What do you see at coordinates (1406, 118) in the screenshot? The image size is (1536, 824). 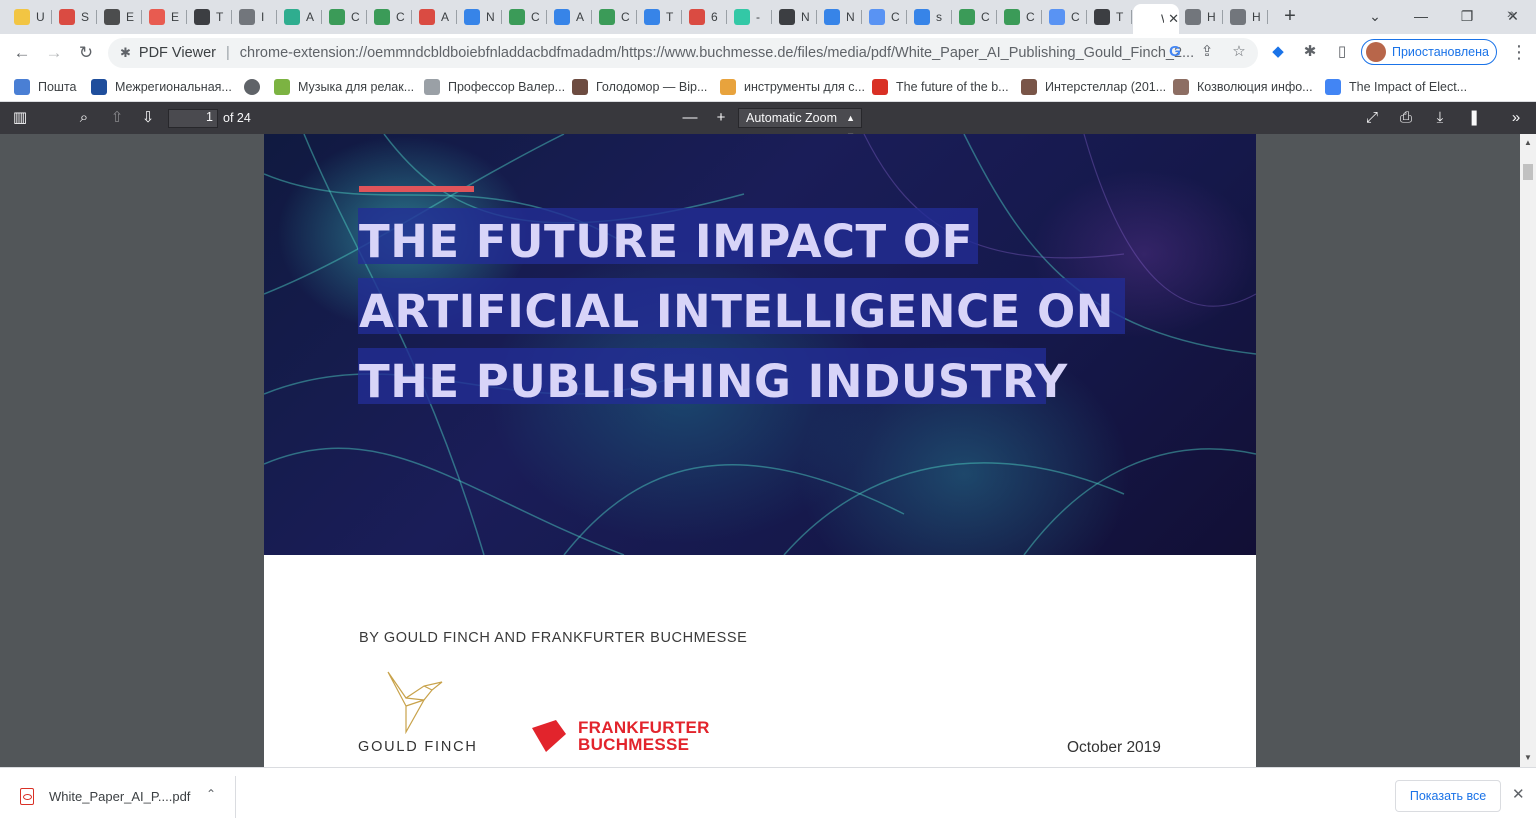 I see `print-icon: ⎙` at bounding box center [1406, 118].